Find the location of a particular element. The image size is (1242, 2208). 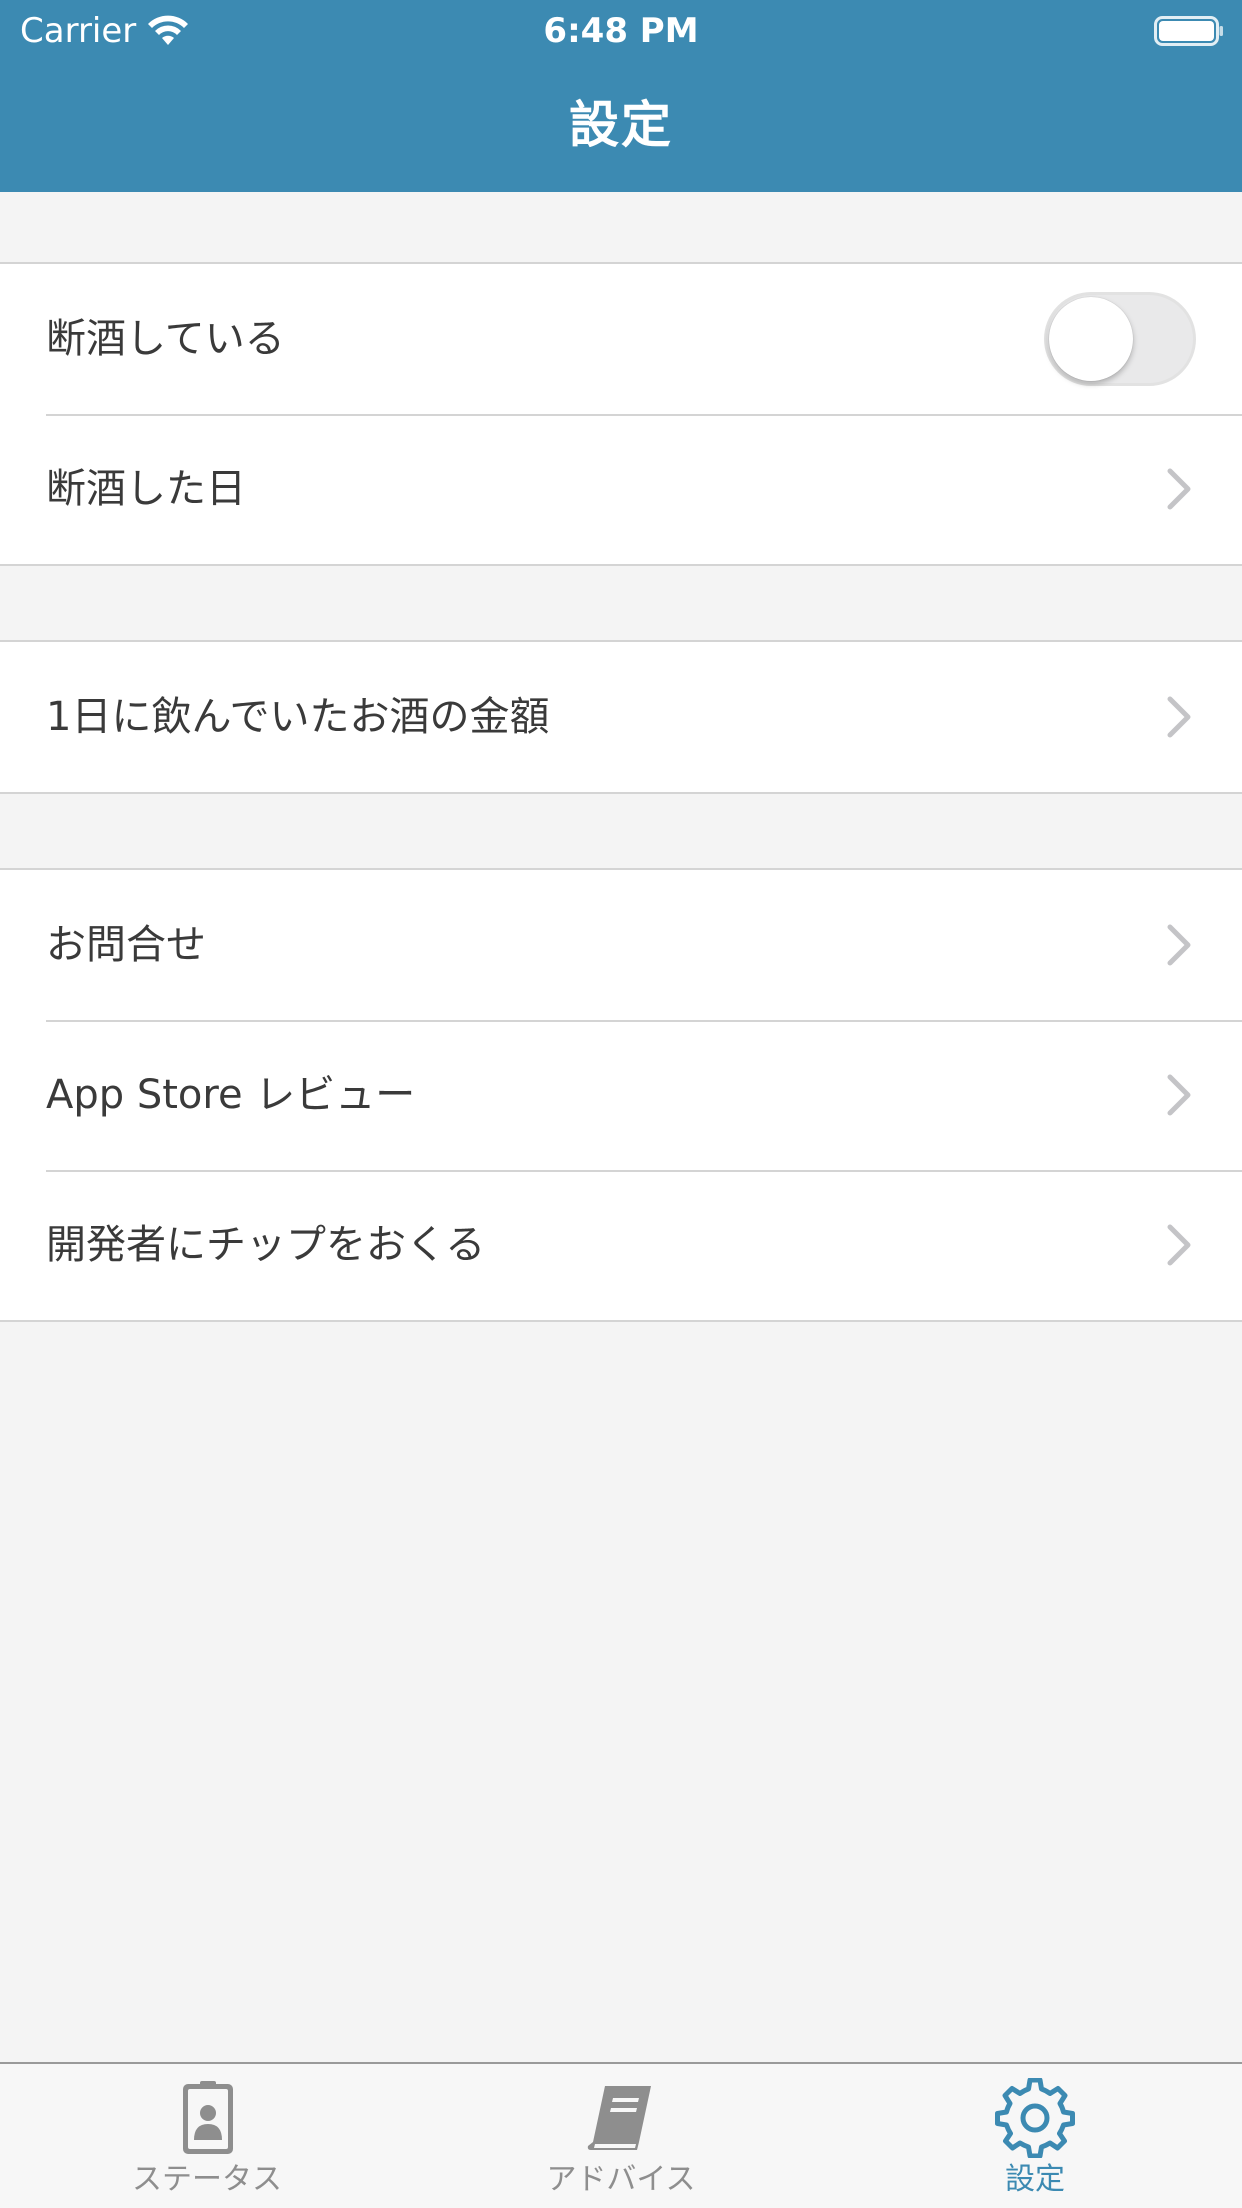

tab-label: 設定 is located at coordinates (1035, 2179).